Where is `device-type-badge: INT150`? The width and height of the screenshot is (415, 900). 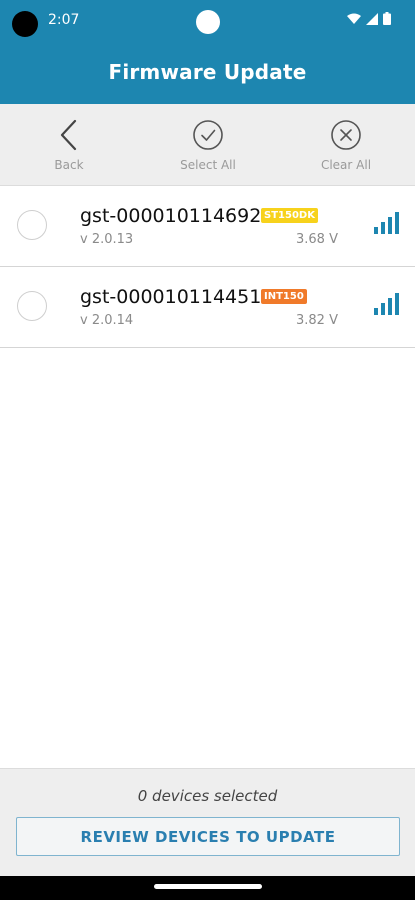
device-type-badge: INT150 is located at coordinates (284, 296).